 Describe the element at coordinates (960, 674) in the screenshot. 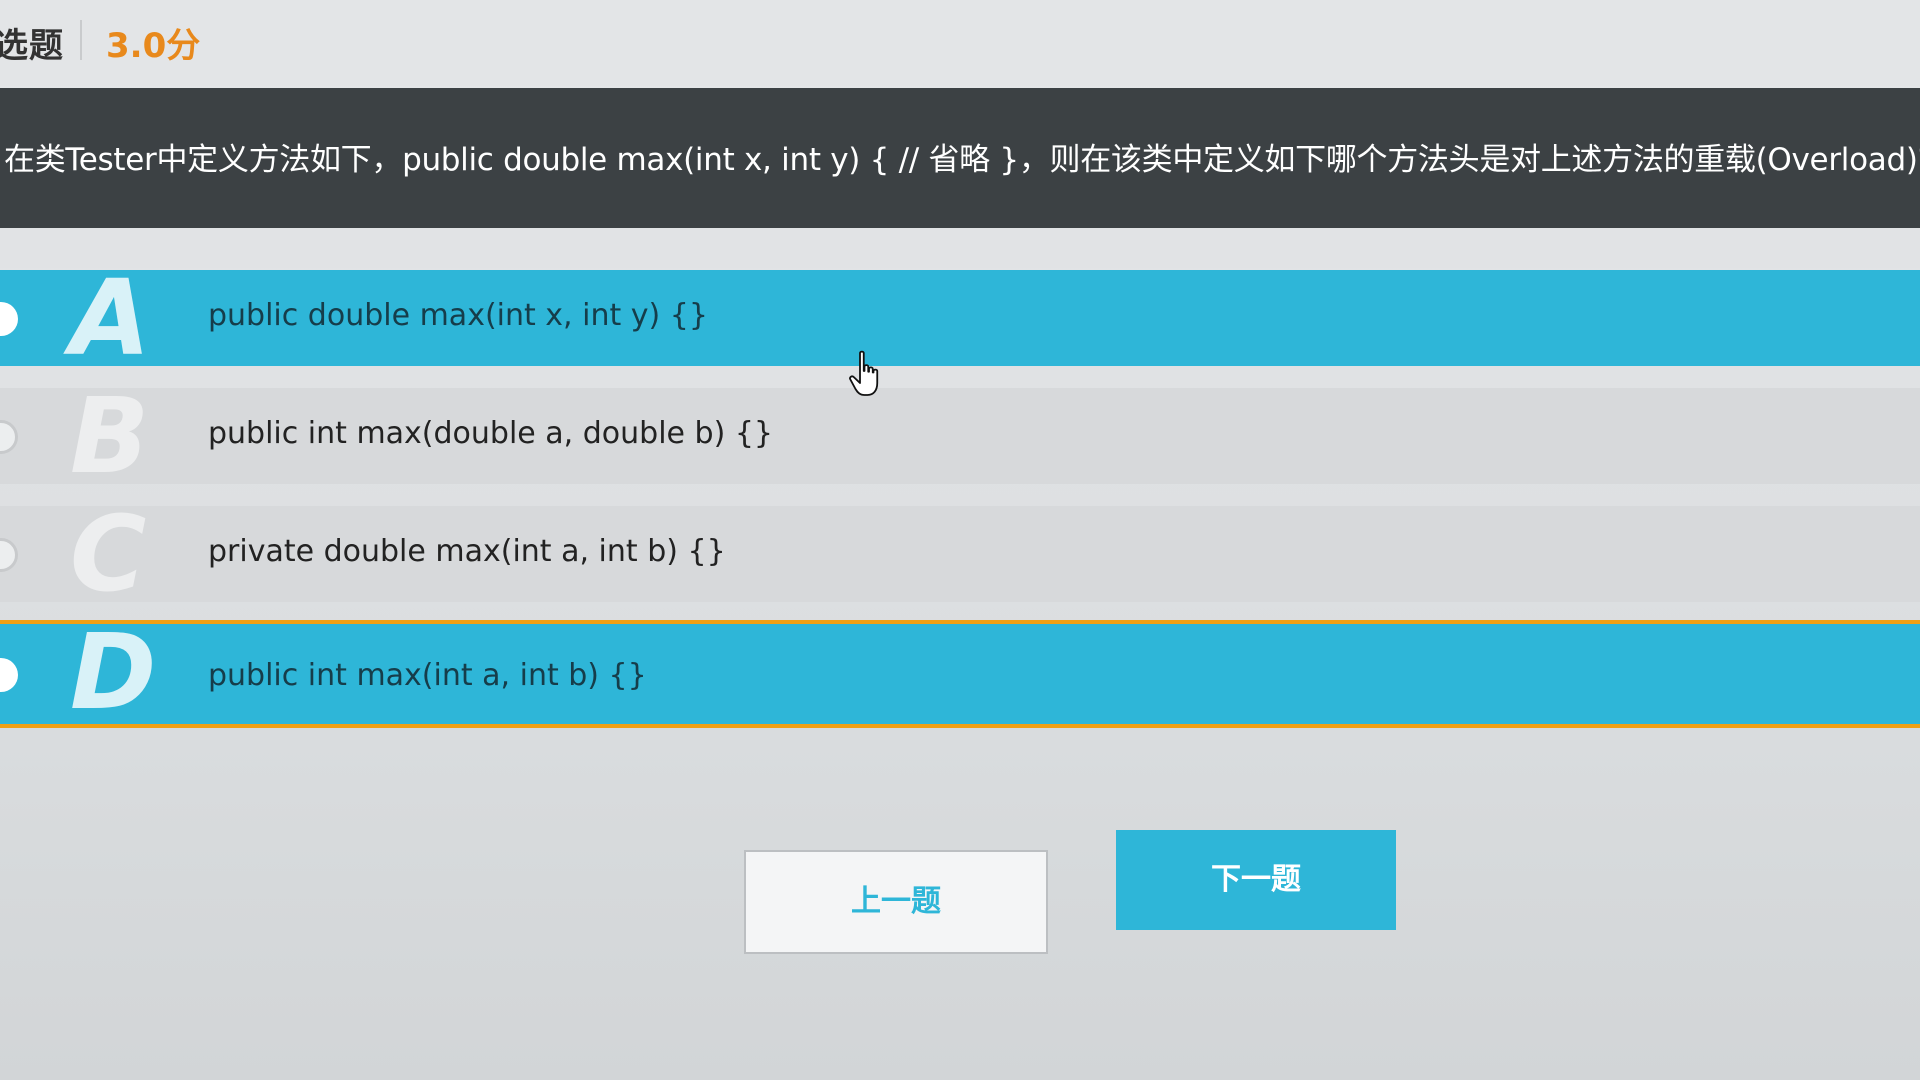

I see `option-d: D public int max(int a, int b) {}` at that location.